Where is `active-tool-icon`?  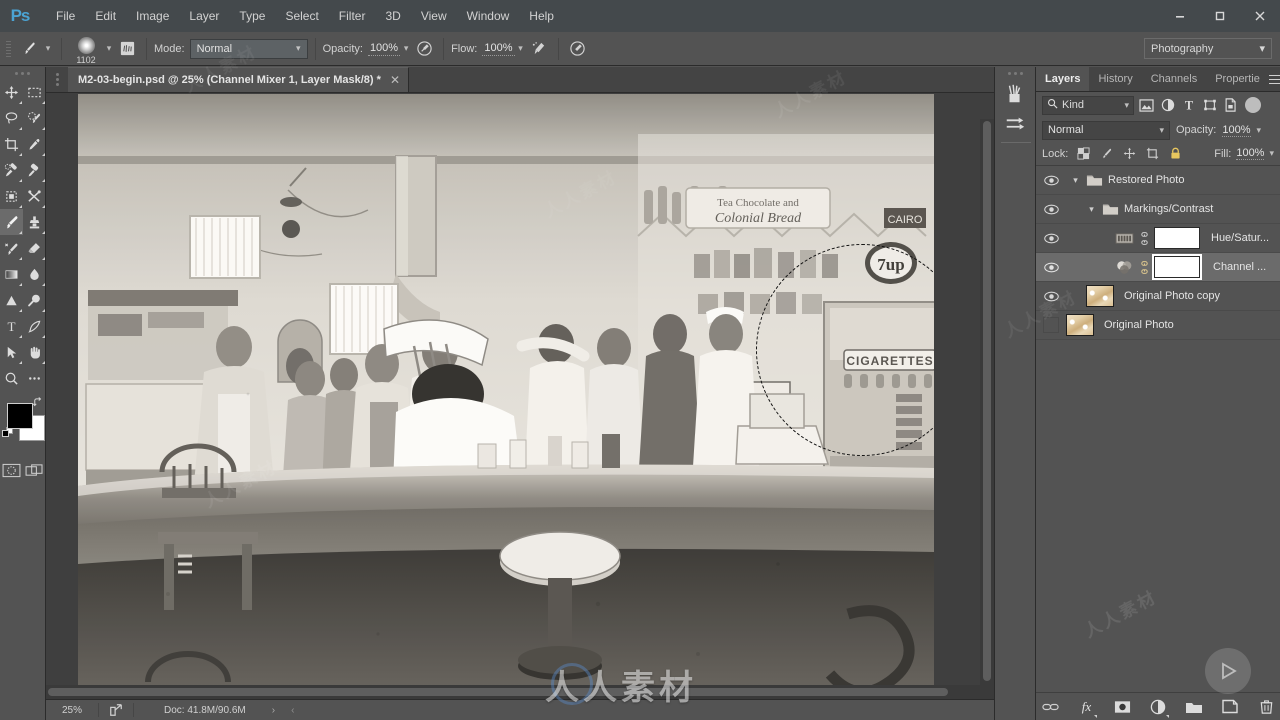
active-tool-icon is located at coordinates (29, 49).